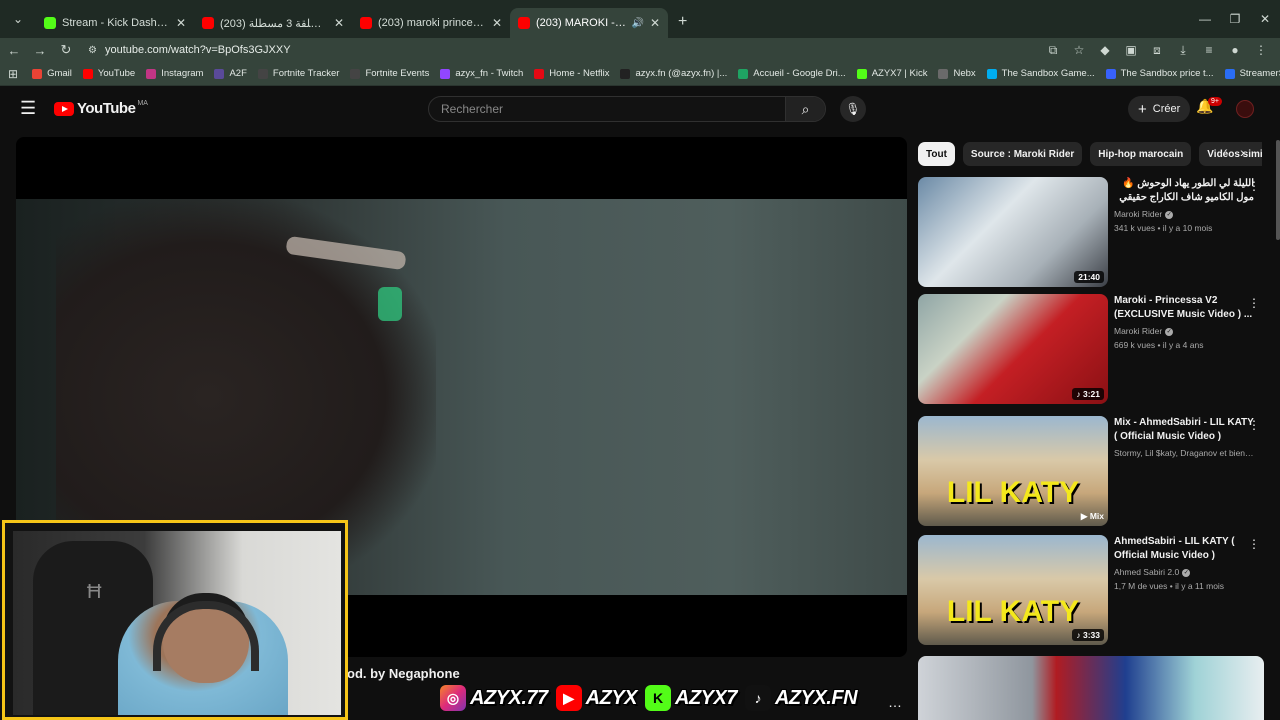 This screenshot has width=1280, height=720. I want to click on channel-line: Ahmed Sabiri 2.0 ✓, so click(1184, 572).